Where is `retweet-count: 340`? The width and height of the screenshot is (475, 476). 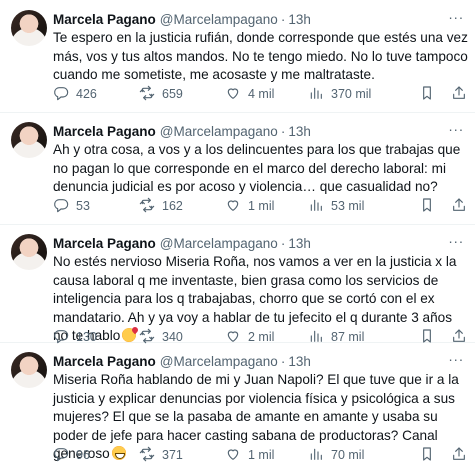 retweet-count: 340 is located at coordinates (172, 337).